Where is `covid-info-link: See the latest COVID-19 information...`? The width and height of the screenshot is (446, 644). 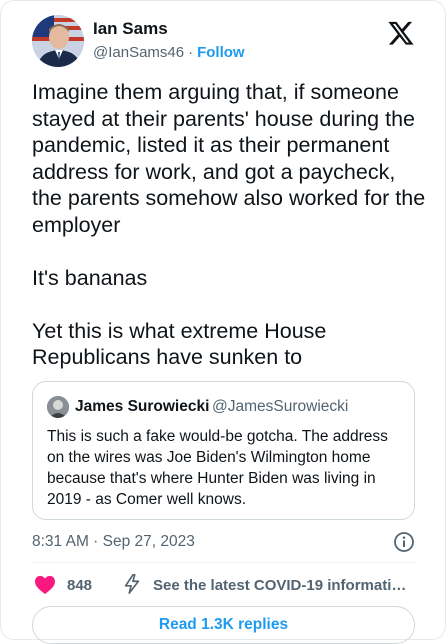 covid-info-link: See the latest COVID-19 information... is located at coordinates (284, 585).